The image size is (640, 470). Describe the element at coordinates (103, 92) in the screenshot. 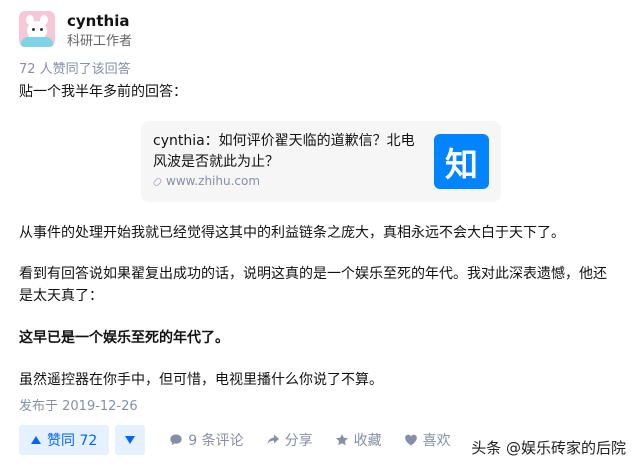

I see `intro-text: 贴一个我半年多前的回答：` at that location.